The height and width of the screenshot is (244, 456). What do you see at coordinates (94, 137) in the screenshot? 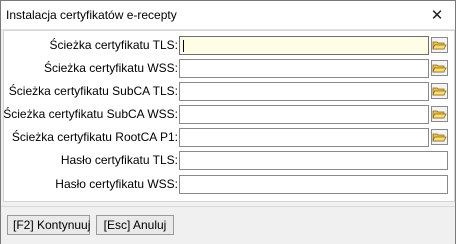
I see `rootca-p1-path-label: Ścieżka certyfikatu RootCA P1:` at bounding box center [94, 137].